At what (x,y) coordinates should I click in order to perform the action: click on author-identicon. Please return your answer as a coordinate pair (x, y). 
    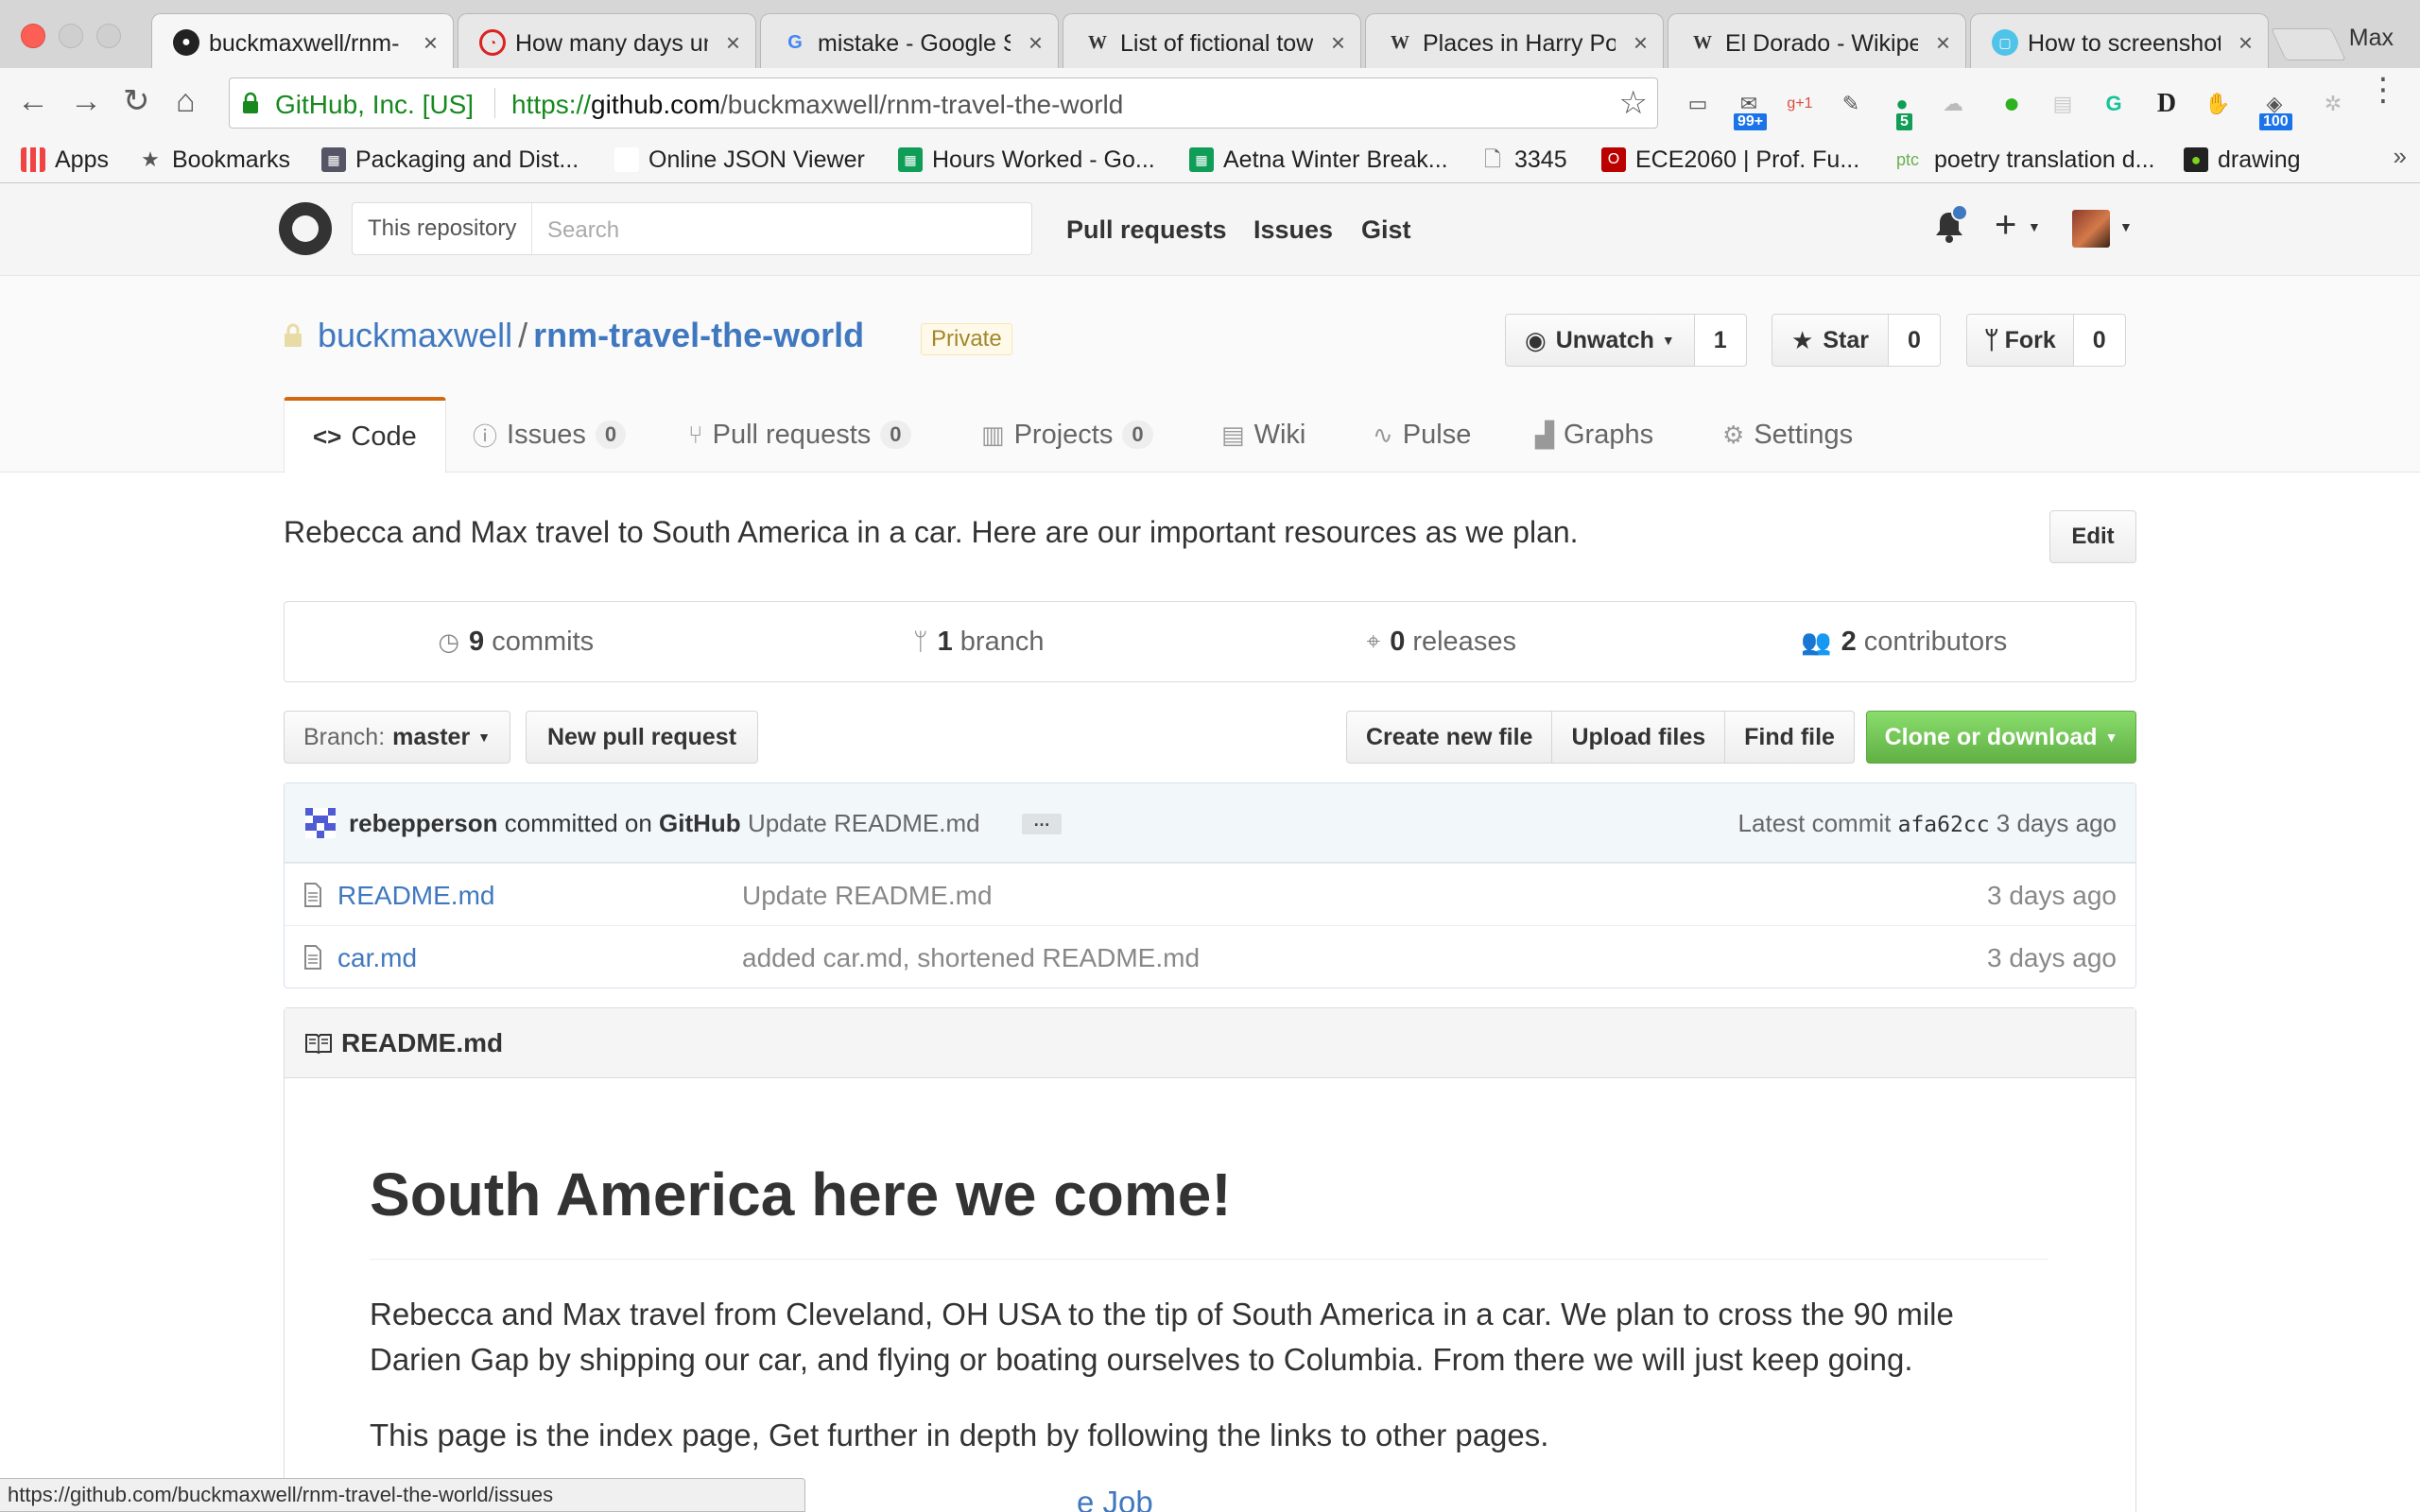
    Looking at the image, I should click on (320, 823).